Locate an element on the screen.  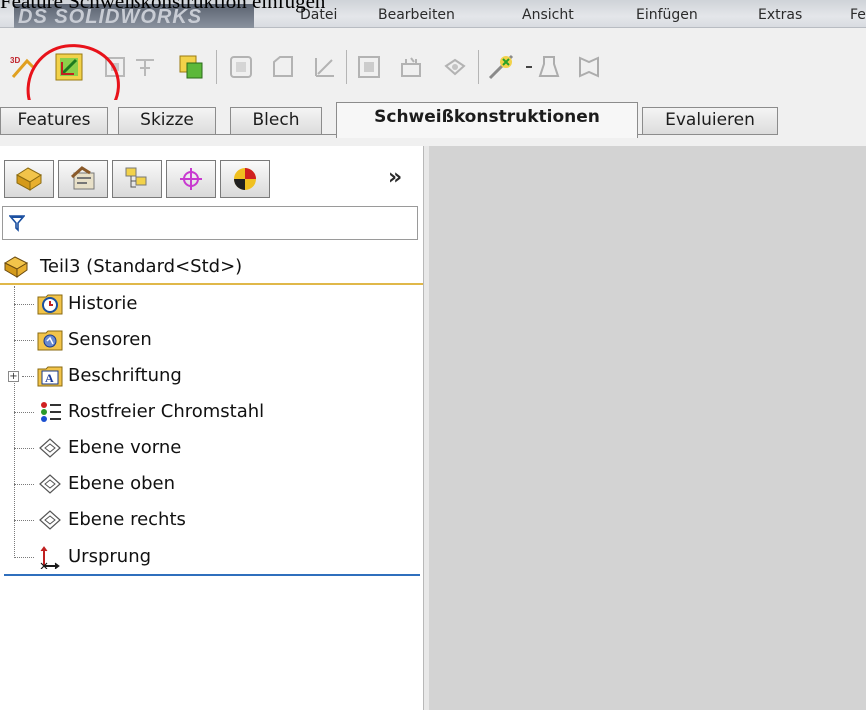
tree-item-label: Ebene vorne is located at coordinates (125, 447).